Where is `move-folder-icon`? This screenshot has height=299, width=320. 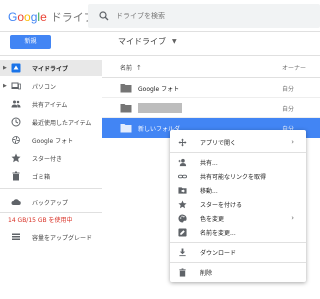 move-folder-icon is located at coordinates (182, 190).